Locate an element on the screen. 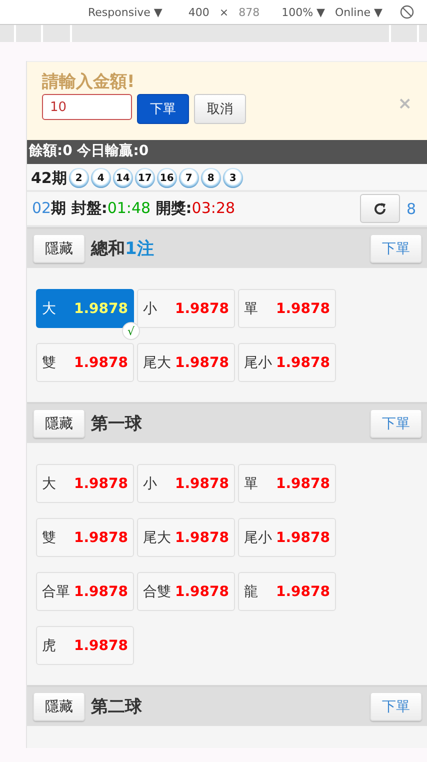  result-ball: 2 is located at coordinates (78, 178).